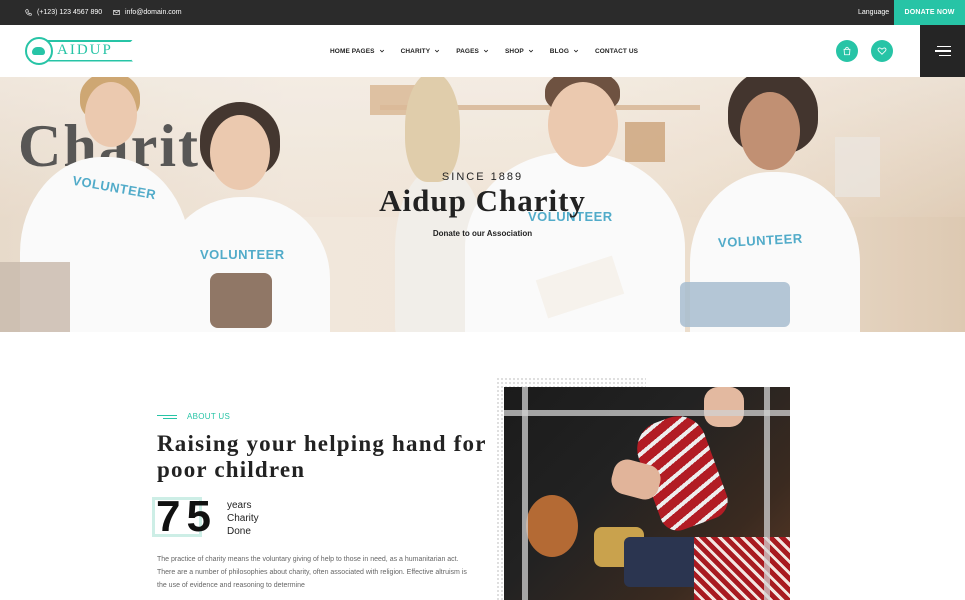 The height and width of the screenshot is (600, 965). What do you see at coordinates (239, 505) in the screenshot?
I see `counter-label-line: years` at bounding box center [239, 505].